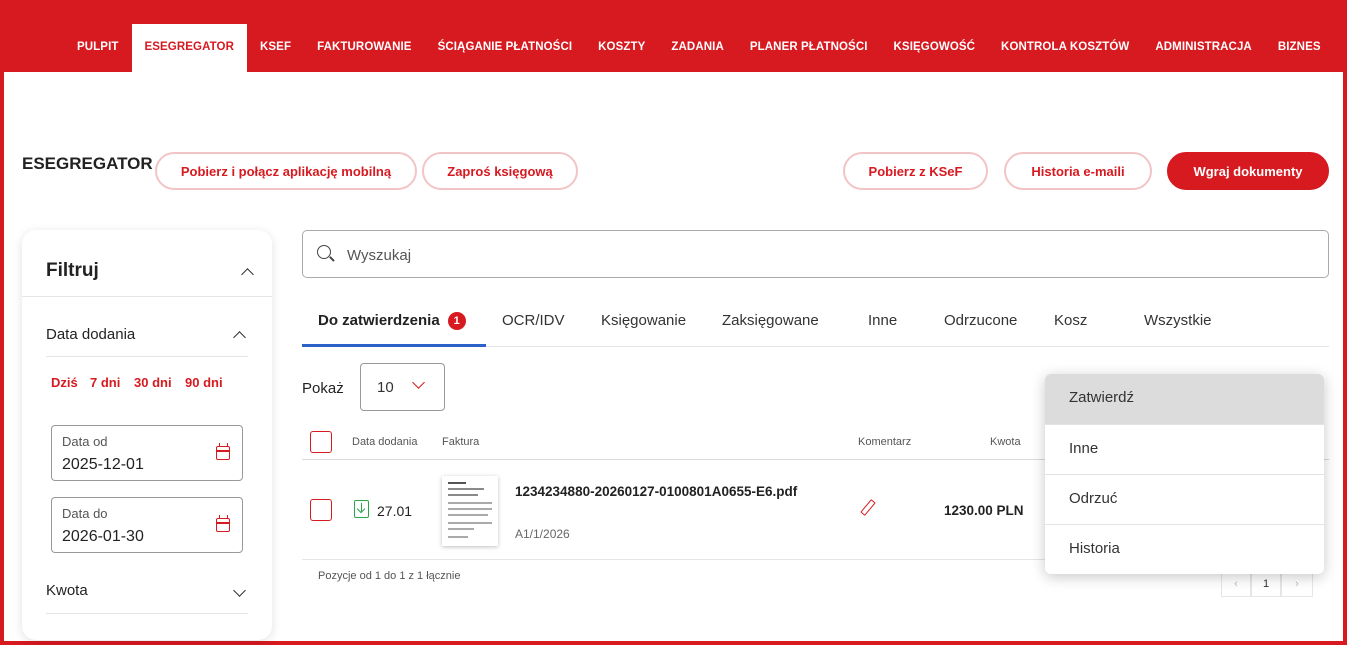 The image size is (1347, 645). I want to click on page-title: ESEGREGATOR, so click(87, 163).